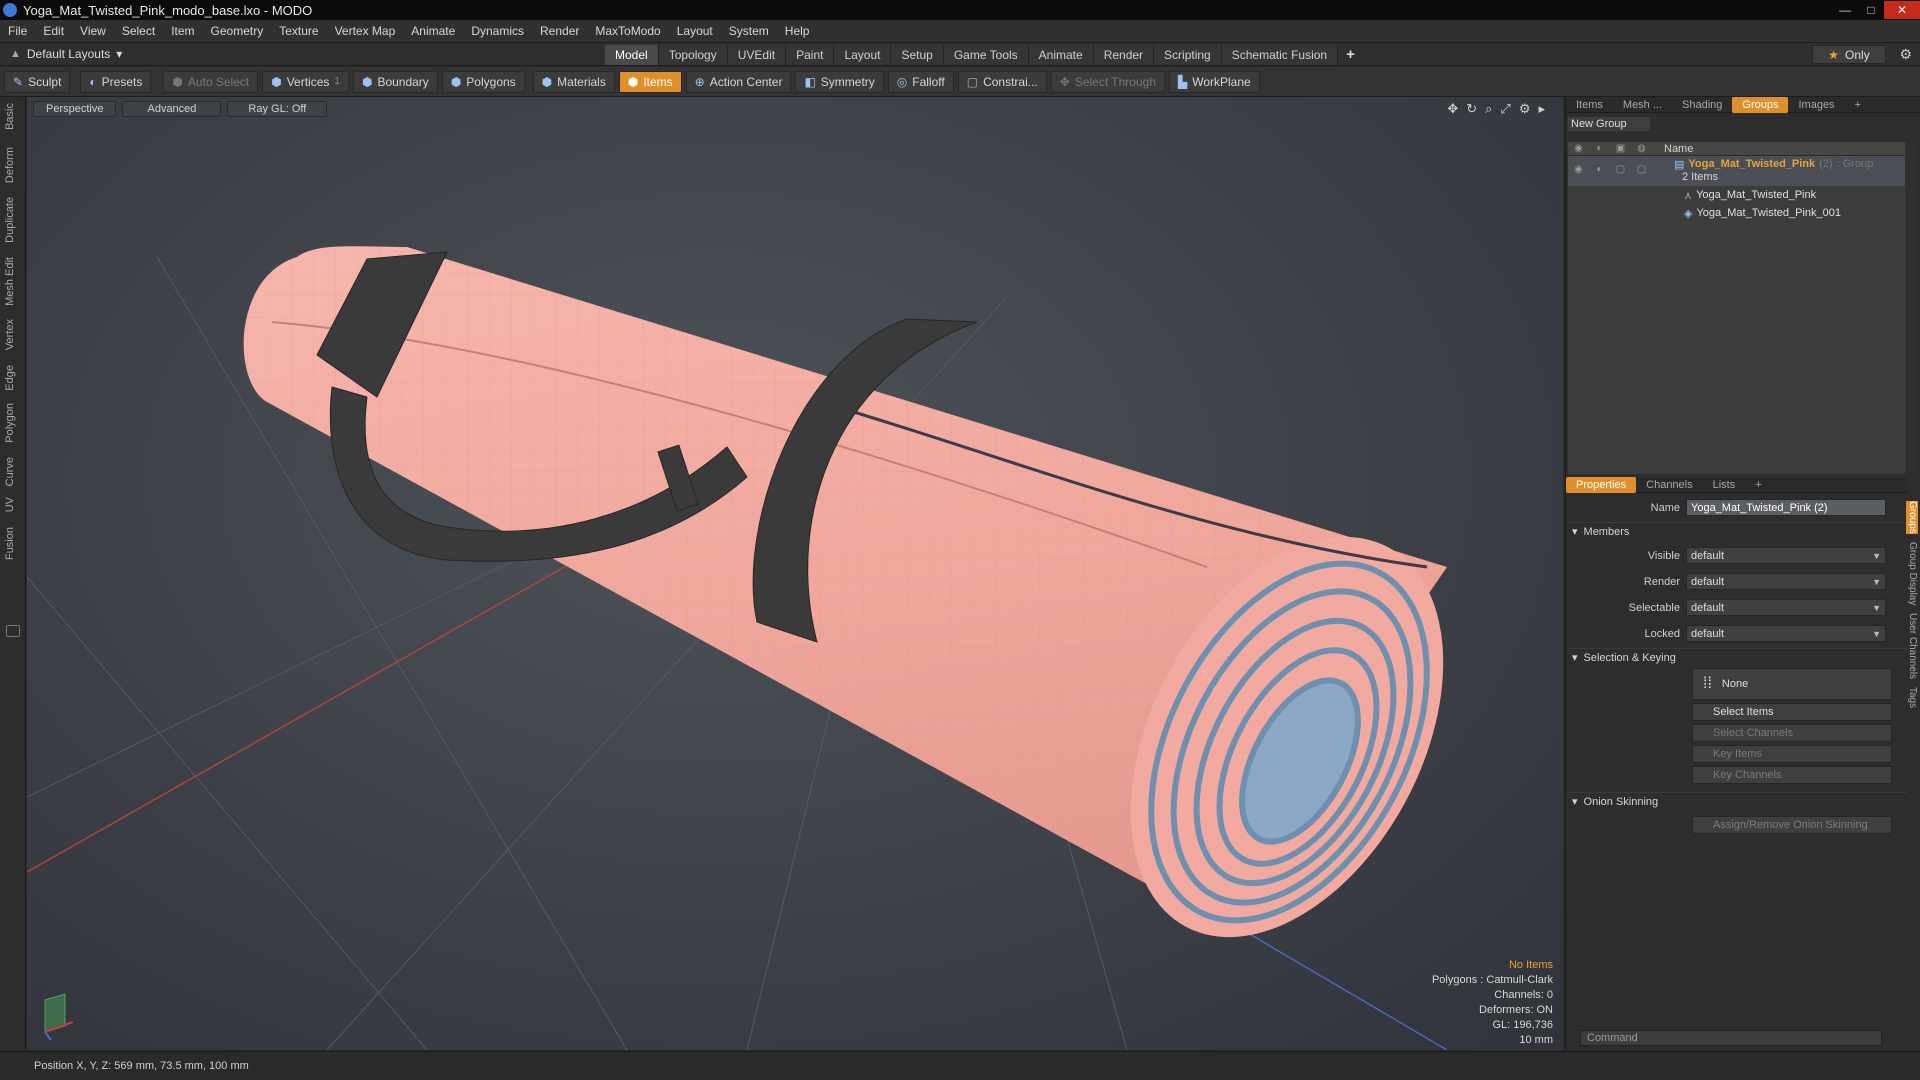 This screenshot has height=1080, width=1920. What do you see at coordinates (1912, 646) in the screenshot?
I see `side-tab-user-channels: User Channels` at bounding box center [1912, 646].